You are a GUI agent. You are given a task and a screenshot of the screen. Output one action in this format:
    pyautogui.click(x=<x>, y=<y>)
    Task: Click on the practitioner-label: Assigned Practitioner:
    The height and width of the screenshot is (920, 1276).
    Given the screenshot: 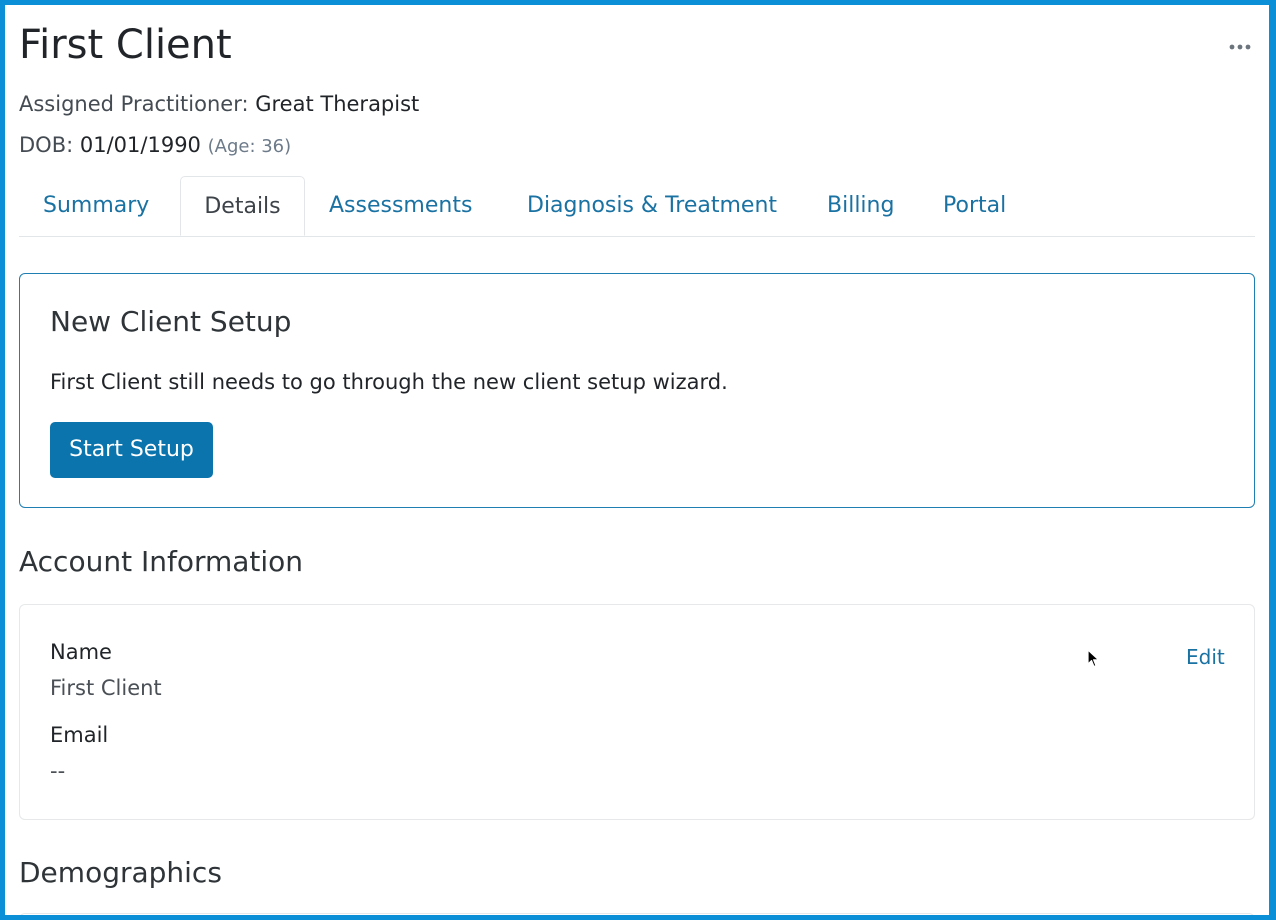 What is the action you would take?
    pyautogui.click(x=134, y=104)
    